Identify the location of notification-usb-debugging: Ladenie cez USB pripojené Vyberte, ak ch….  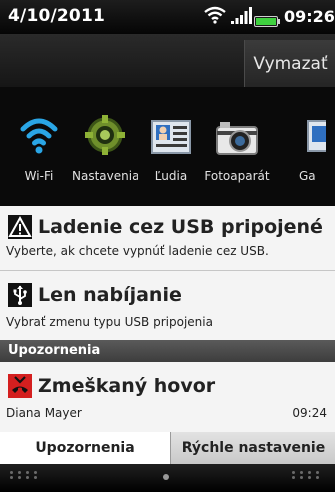
(167, 238).